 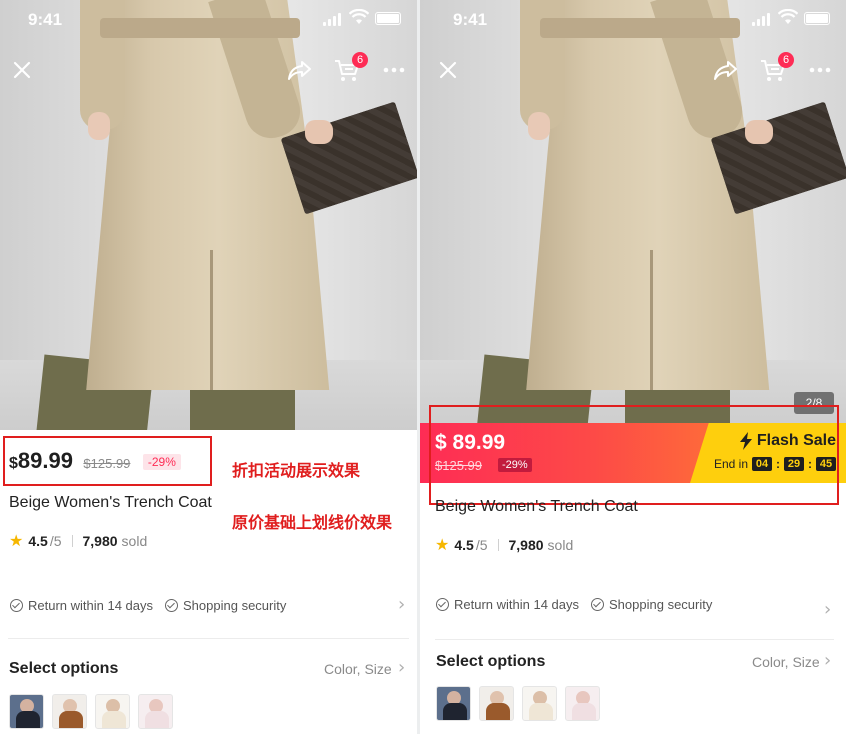 What do you see at coordinates (296, 471) in the screenshot?
I see `annotation-discount: 折扣活动展示效果` at bounding box center [296, 471].